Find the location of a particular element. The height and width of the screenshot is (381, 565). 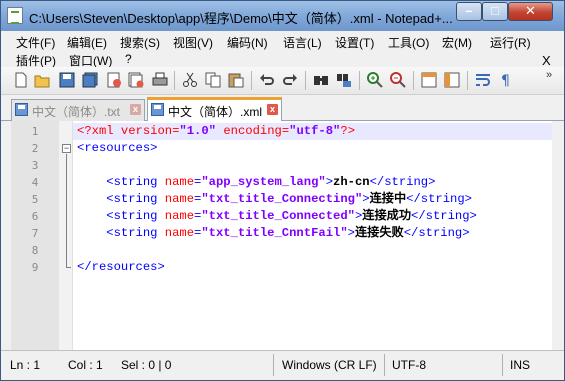

close-file-icon is located at coordinates (114, 80).